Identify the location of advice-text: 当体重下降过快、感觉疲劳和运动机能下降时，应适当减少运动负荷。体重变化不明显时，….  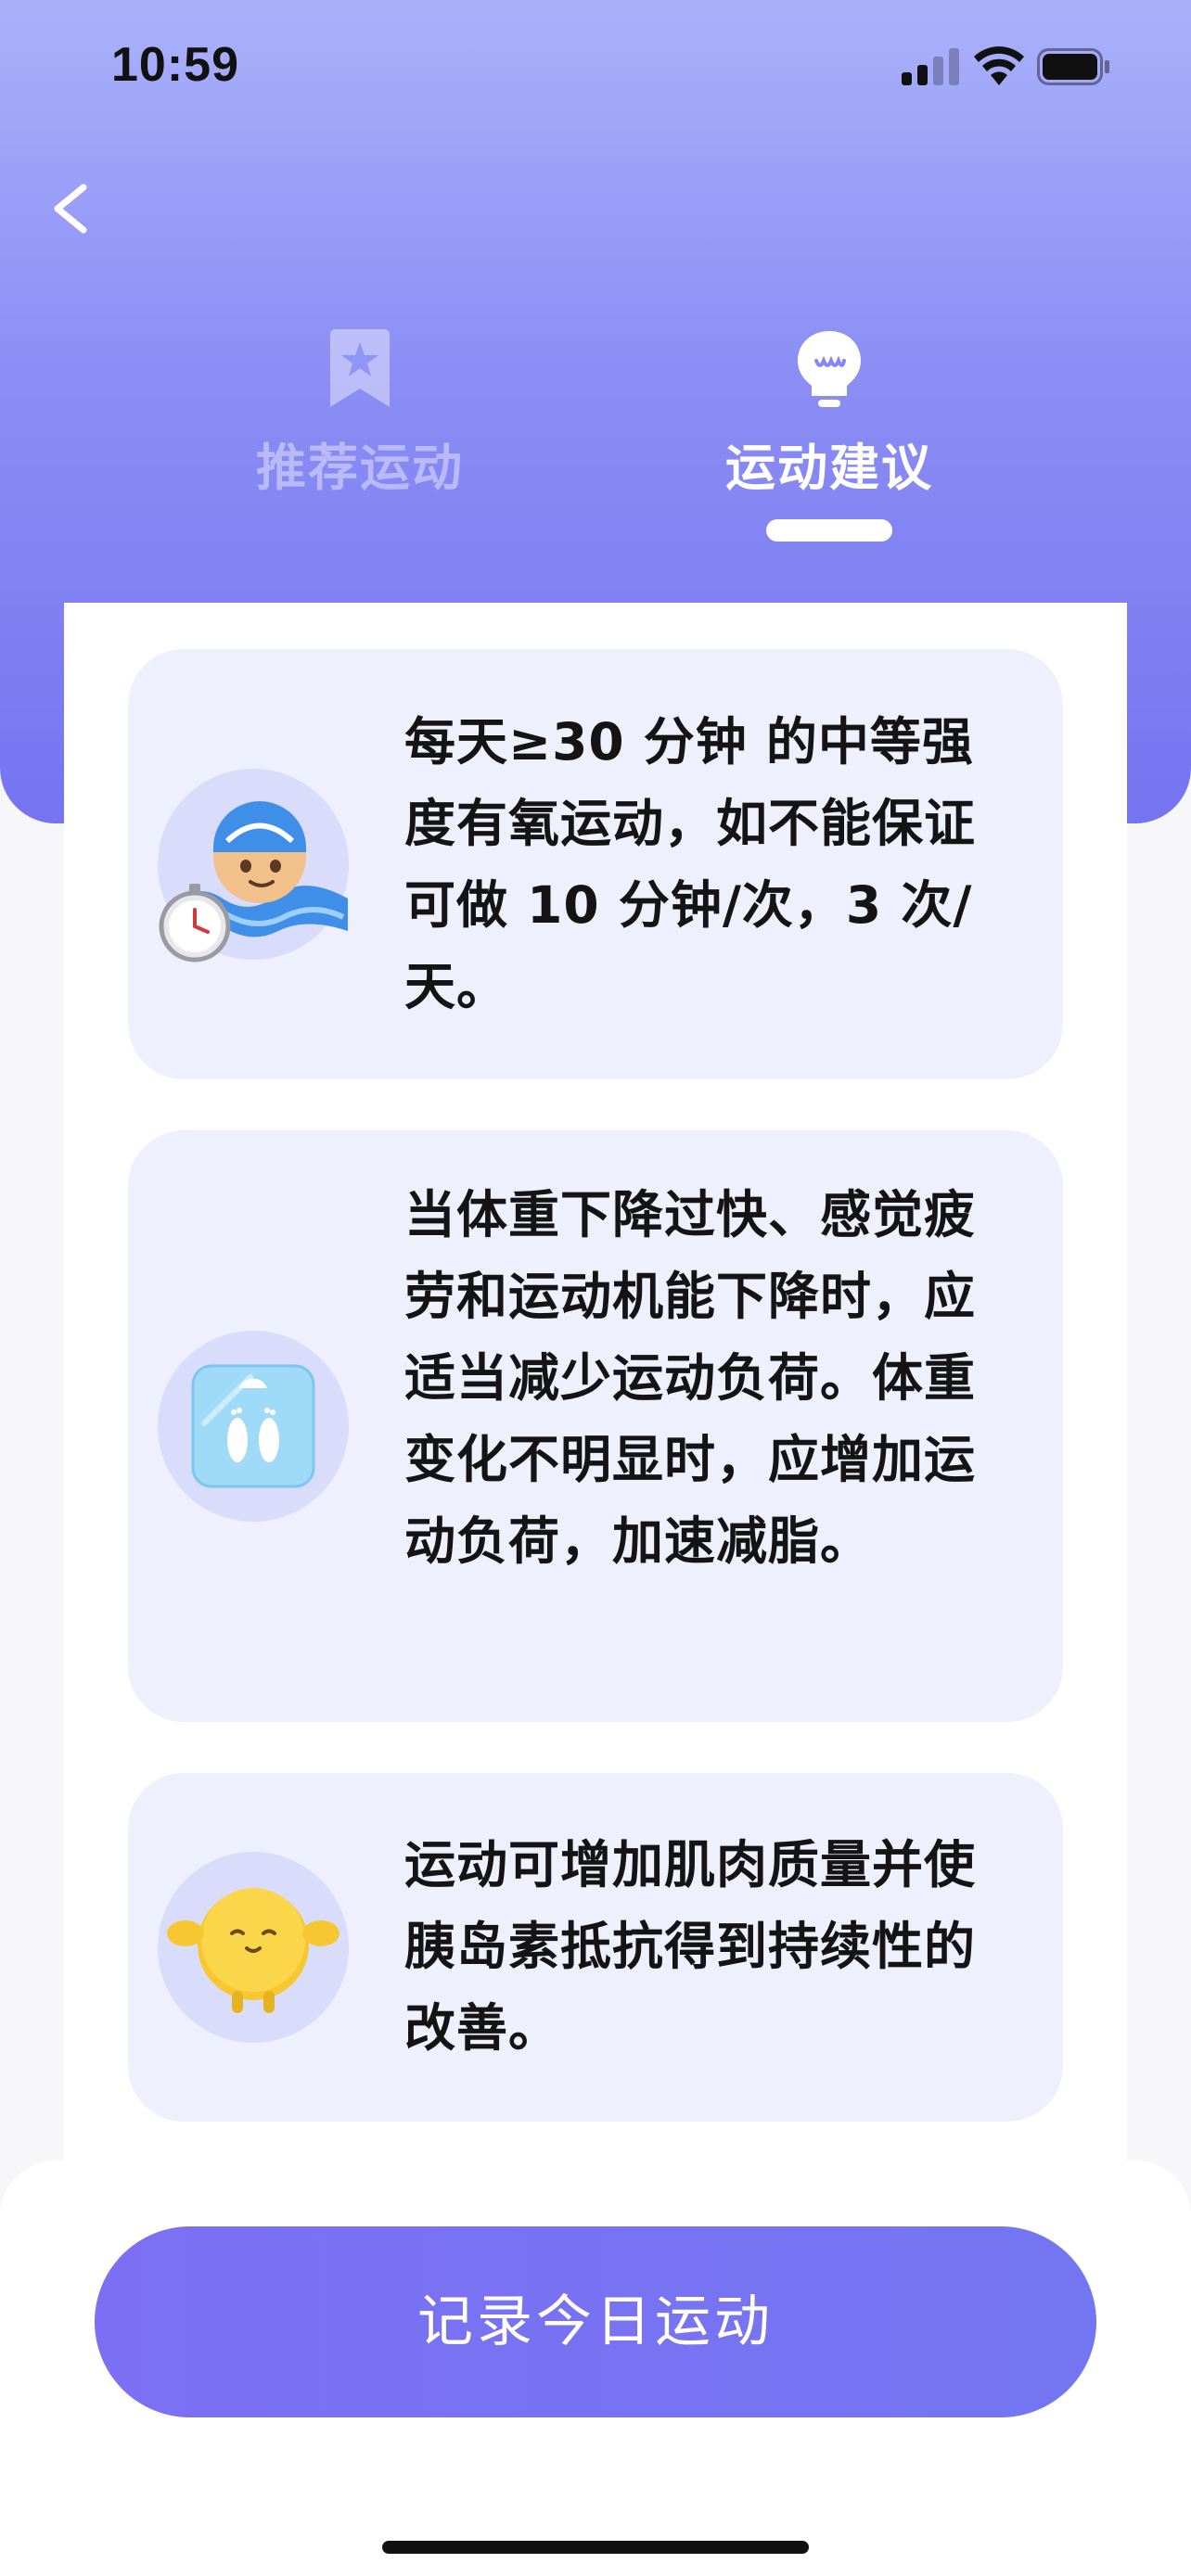
(690, 1378).